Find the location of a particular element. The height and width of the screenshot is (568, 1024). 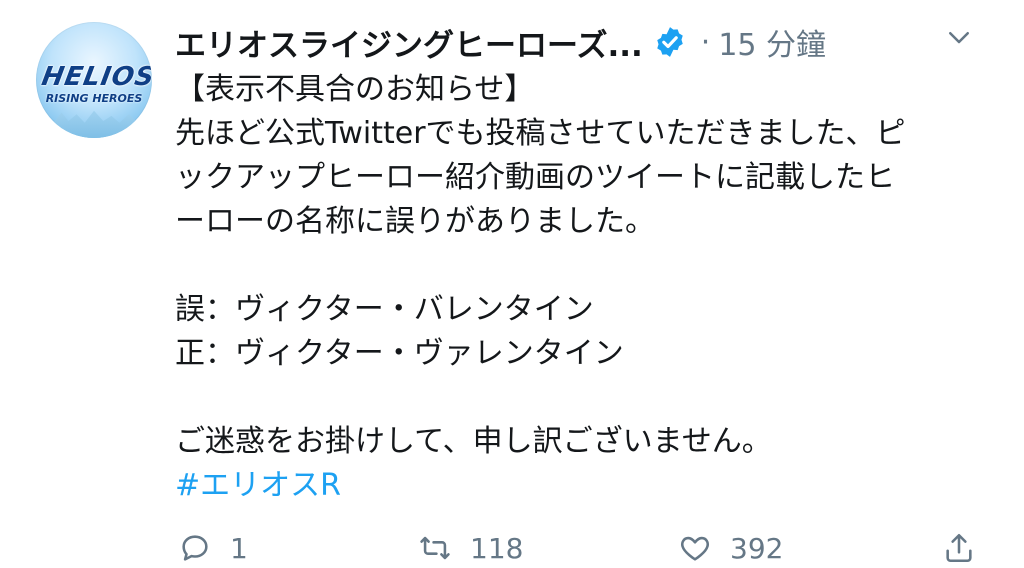

verified-badge-icon is located at coordinates (670, 42).